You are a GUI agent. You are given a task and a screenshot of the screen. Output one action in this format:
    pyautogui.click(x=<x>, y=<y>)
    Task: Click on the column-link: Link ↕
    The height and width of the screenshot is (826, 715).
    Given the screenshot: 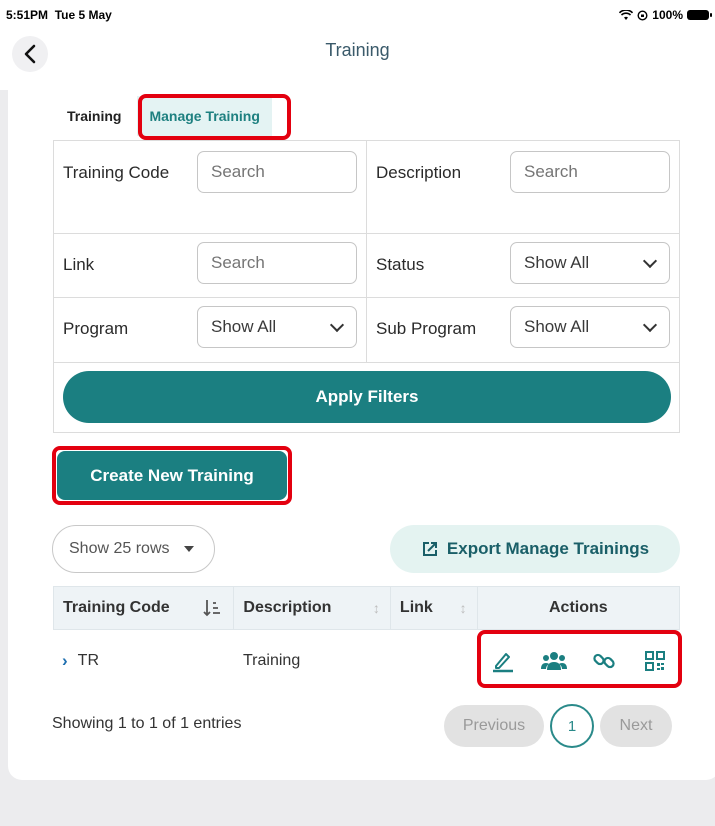 What is the action you would take?
    pyautogui.click(x=434, y=608)
    